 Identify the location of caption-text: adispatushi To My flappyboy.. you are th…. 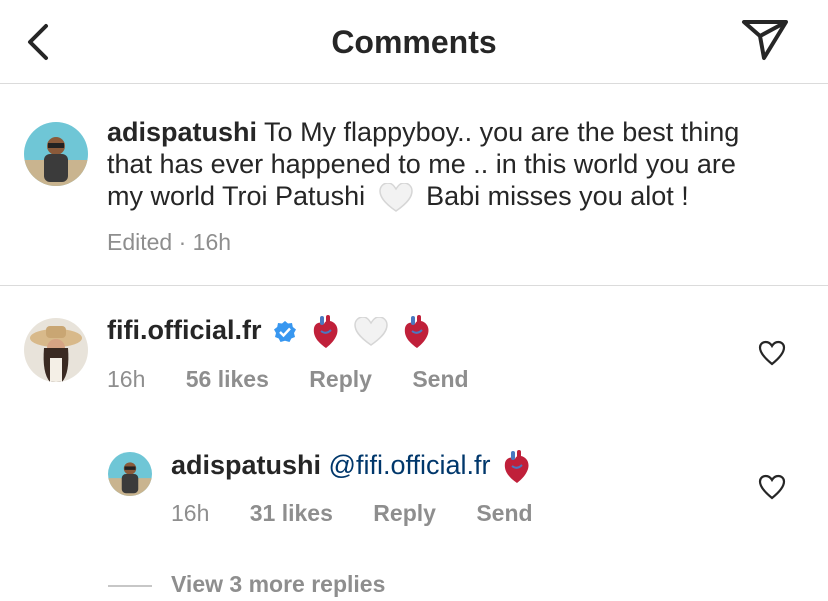
(423, 132).